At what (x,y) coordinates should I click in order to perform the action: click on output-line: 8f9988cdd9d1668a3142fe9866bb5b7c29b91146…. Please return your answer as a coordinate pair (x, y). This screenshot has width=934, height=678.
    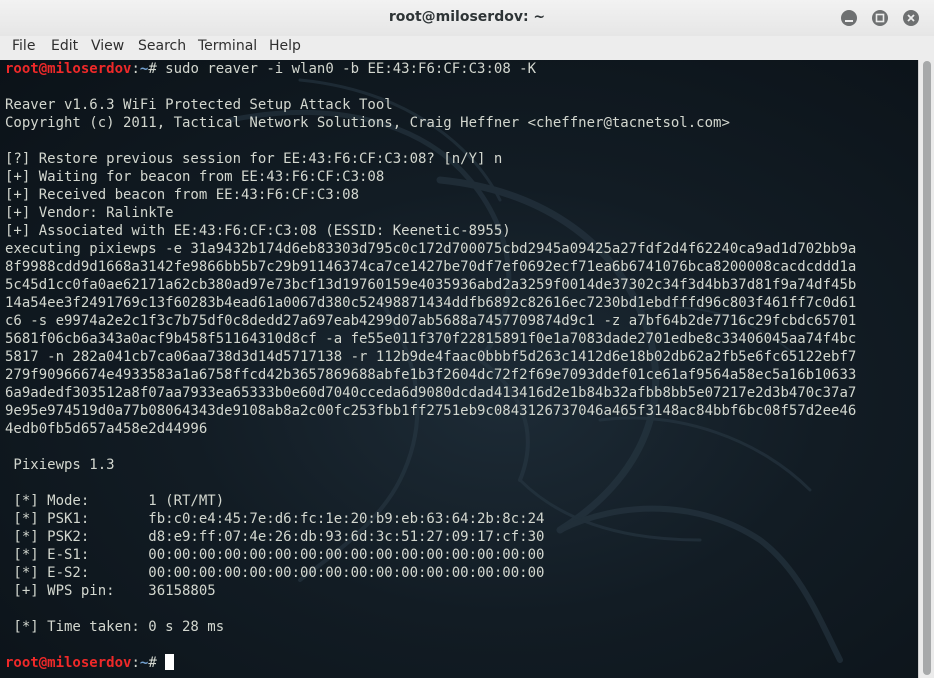
    Looking at the image, I should click on (430, 267).